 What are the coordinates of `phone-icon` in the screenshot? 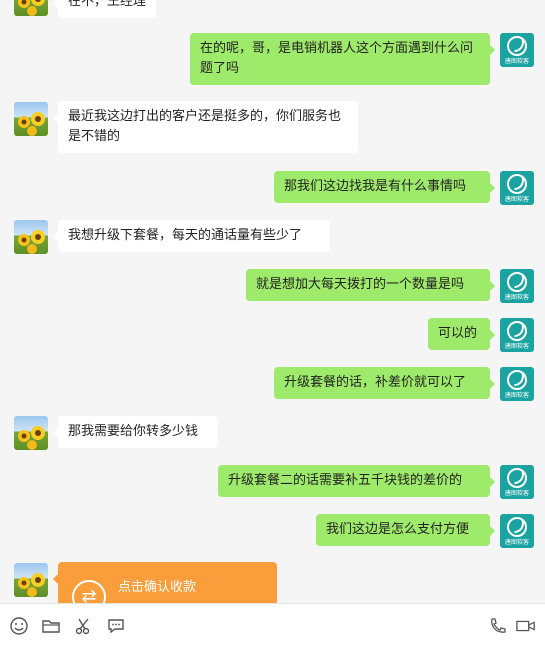 It's located at (499, 626).